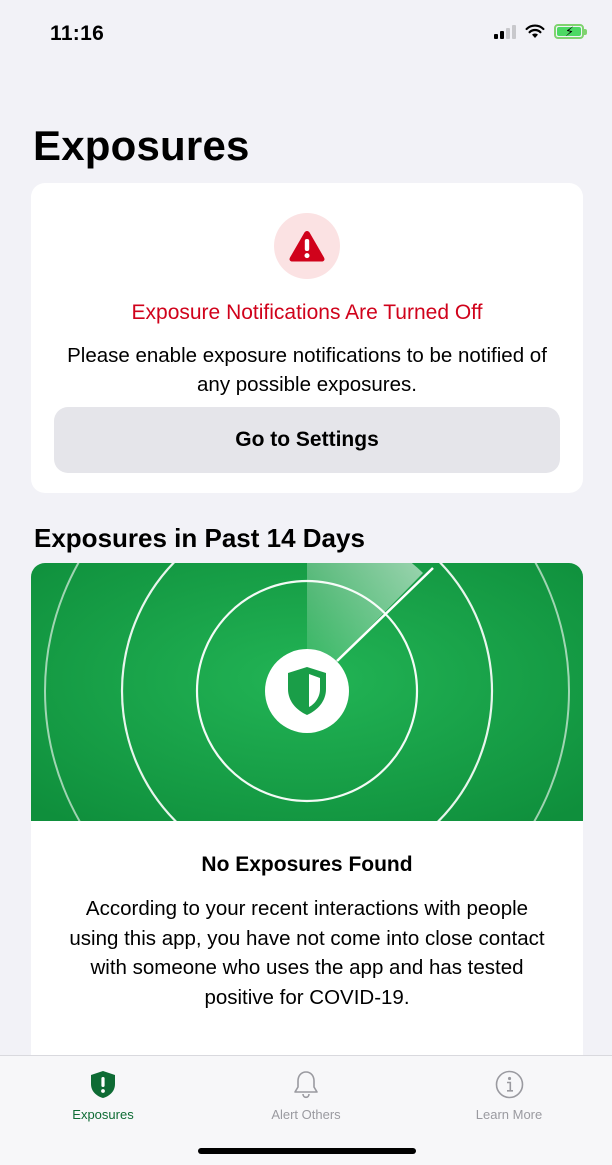 The height and width of the screenshot is (1165, 612). What do you see at coordinates (307, 1151) in the screenshot?
I see `home-indicator` at bounding box center [307, 1151].